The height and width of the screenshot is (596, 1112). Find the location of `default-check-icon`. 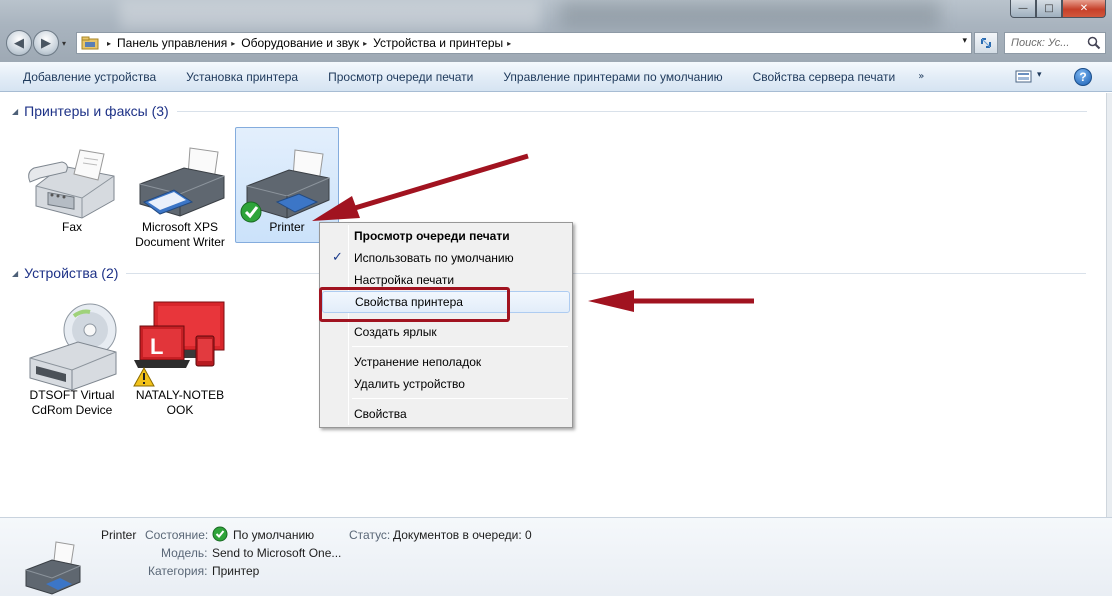

default-check-icon is located at coordinates (220, 534).